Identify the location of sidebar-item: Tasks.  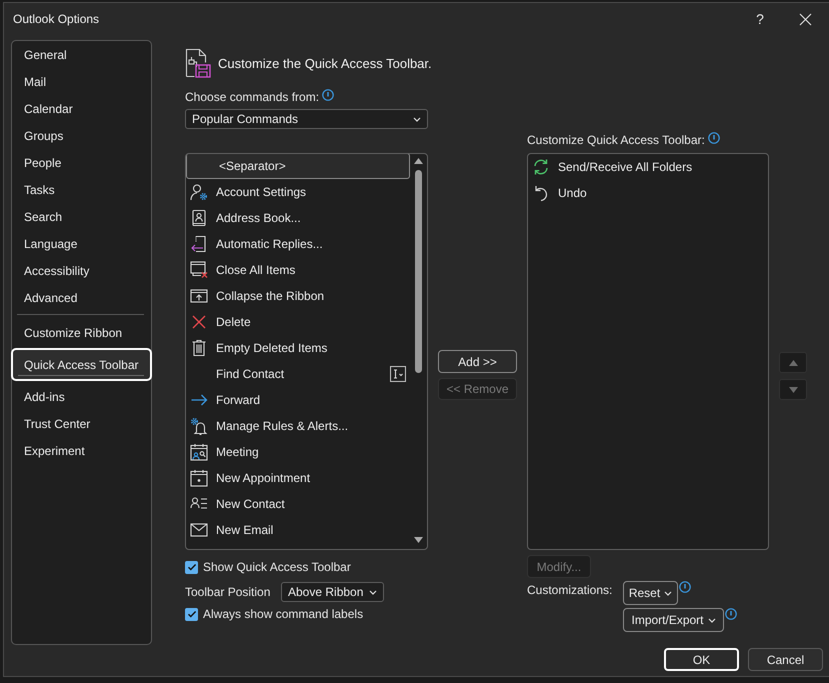
(81, 189).